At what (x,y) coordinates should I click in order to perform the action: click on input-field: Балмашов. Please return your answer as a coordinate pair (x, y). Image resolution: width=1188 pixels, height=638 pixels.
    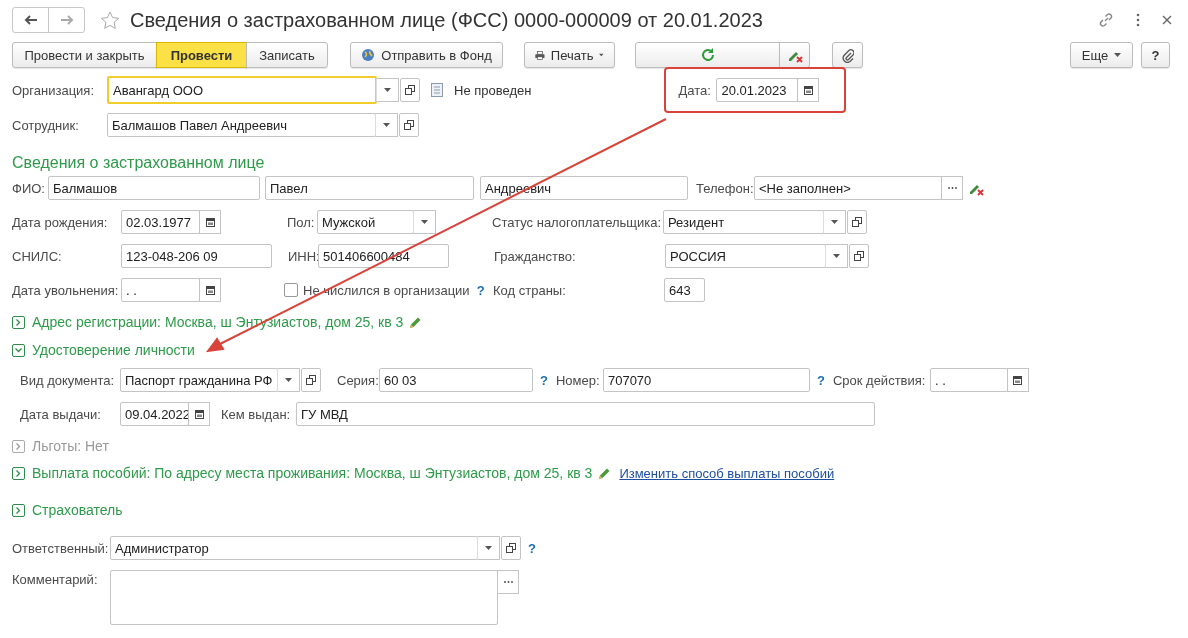
    Looking at the image, I should click on (154, 188).